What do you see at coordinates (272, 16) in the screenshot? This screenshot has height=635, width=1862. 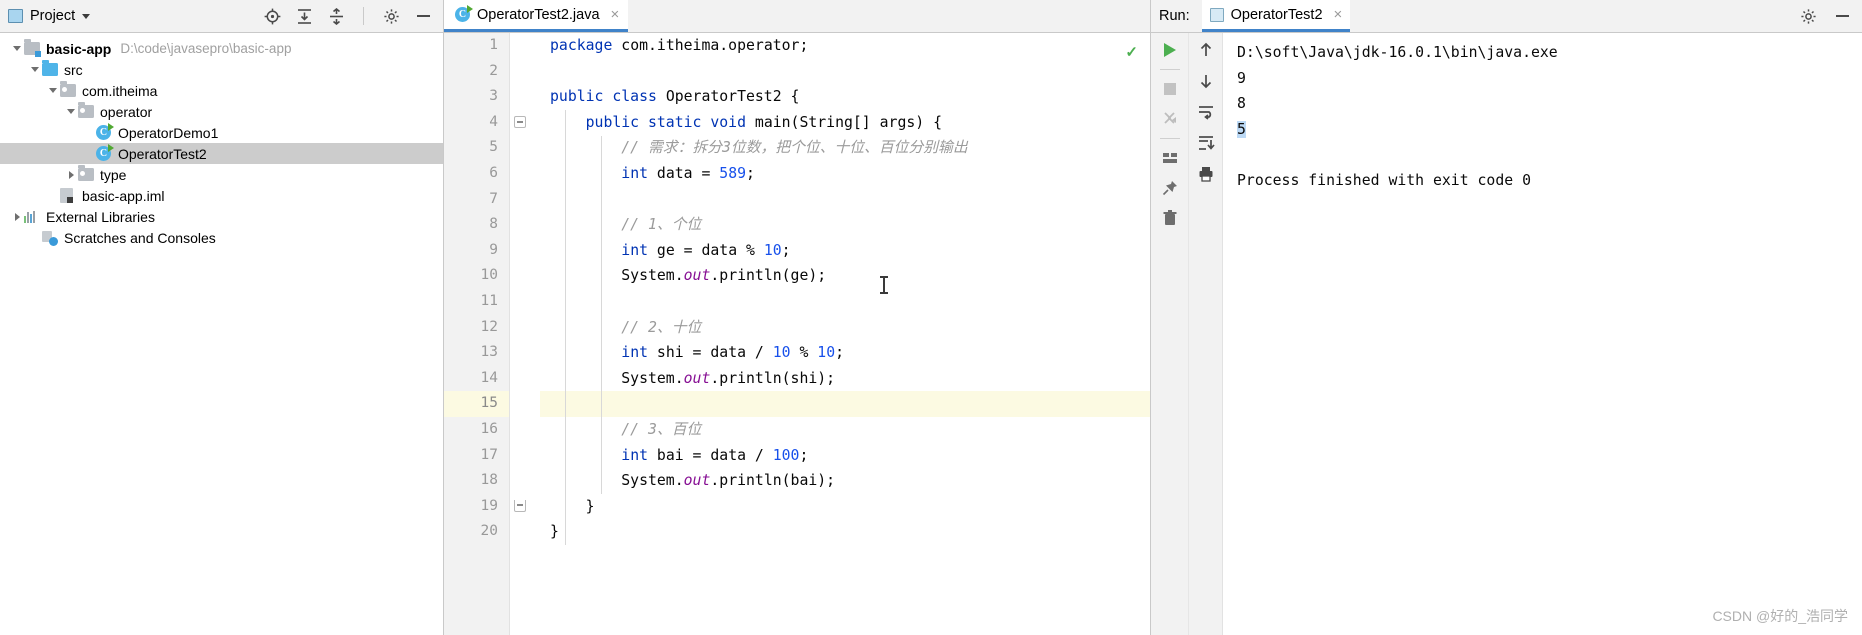 I see `locate-icon` at bounding box center [272, 16].